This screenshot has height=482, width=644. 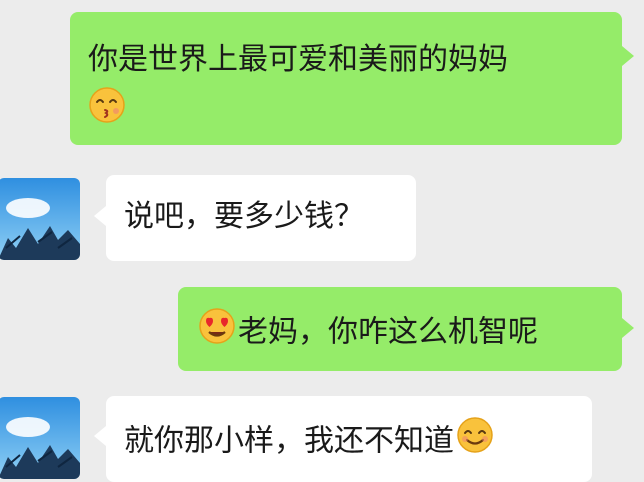 What do you see at coordinates (217, 332) in the screenshot?
I see `heart-eyes-face-icon` at bounding box center [217, 332].